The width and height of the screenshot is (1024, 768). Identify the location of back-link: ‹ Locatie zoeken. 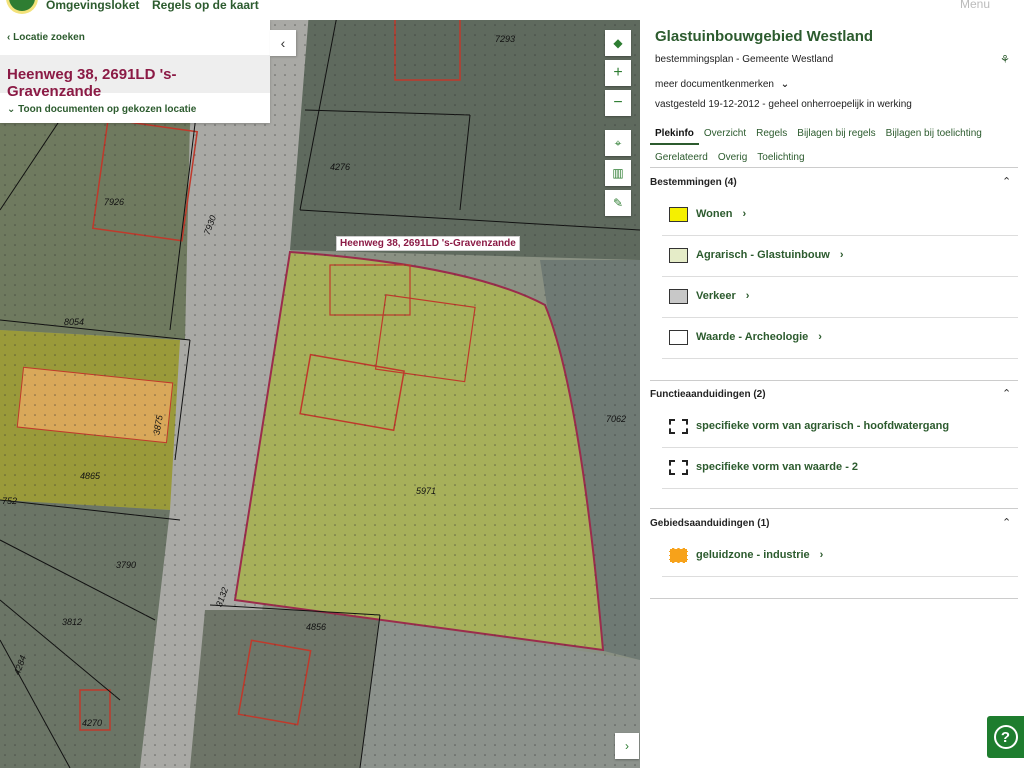
(46, 37).